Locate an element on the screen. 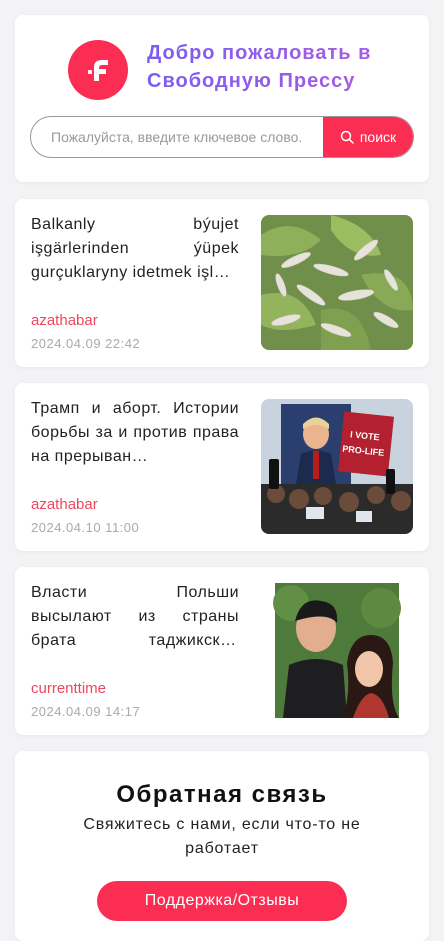 This screenshot has height=941, width=444. news-image-rally: I VOTE PRO-LIFE is located at coordinates (337, 466).